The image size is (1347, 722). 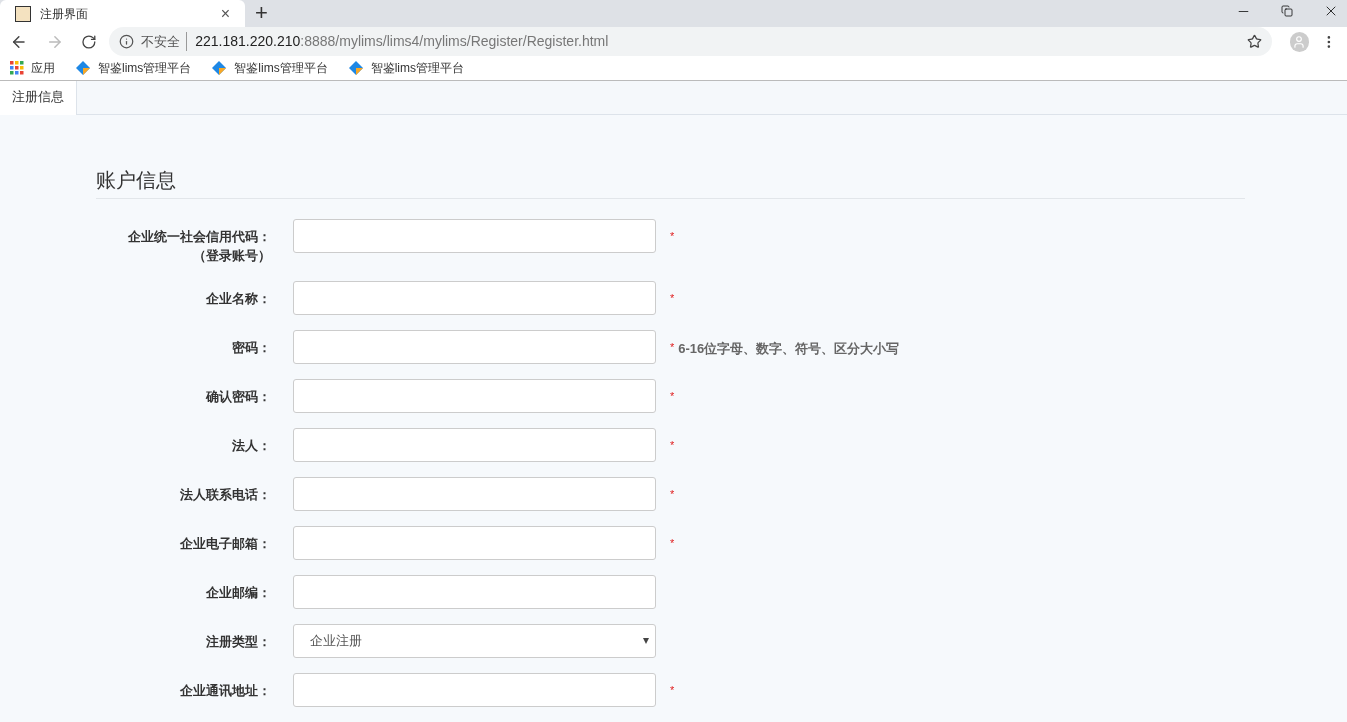 What do you see at coordinates (248, 42) in the screenshot?
I see `url-host: 221.181.220.210` at bounding box center [248, 42].